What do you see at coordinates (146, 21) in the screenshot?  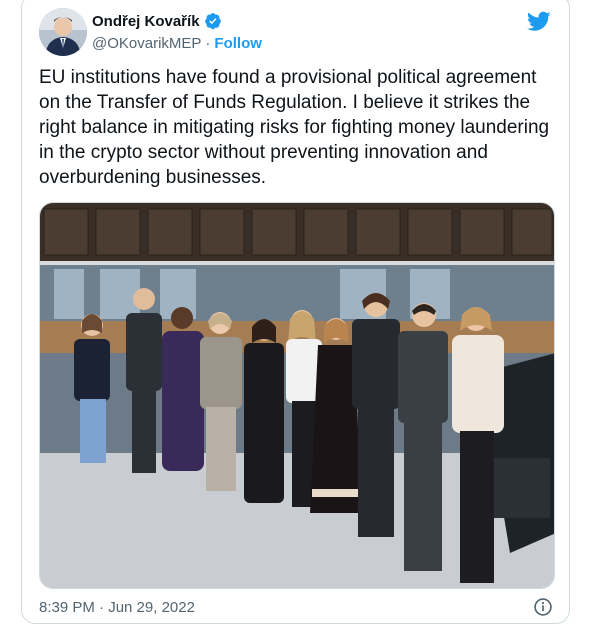 I see `author-name: Ondřej Kovařík` at bounding box center [146, 21].